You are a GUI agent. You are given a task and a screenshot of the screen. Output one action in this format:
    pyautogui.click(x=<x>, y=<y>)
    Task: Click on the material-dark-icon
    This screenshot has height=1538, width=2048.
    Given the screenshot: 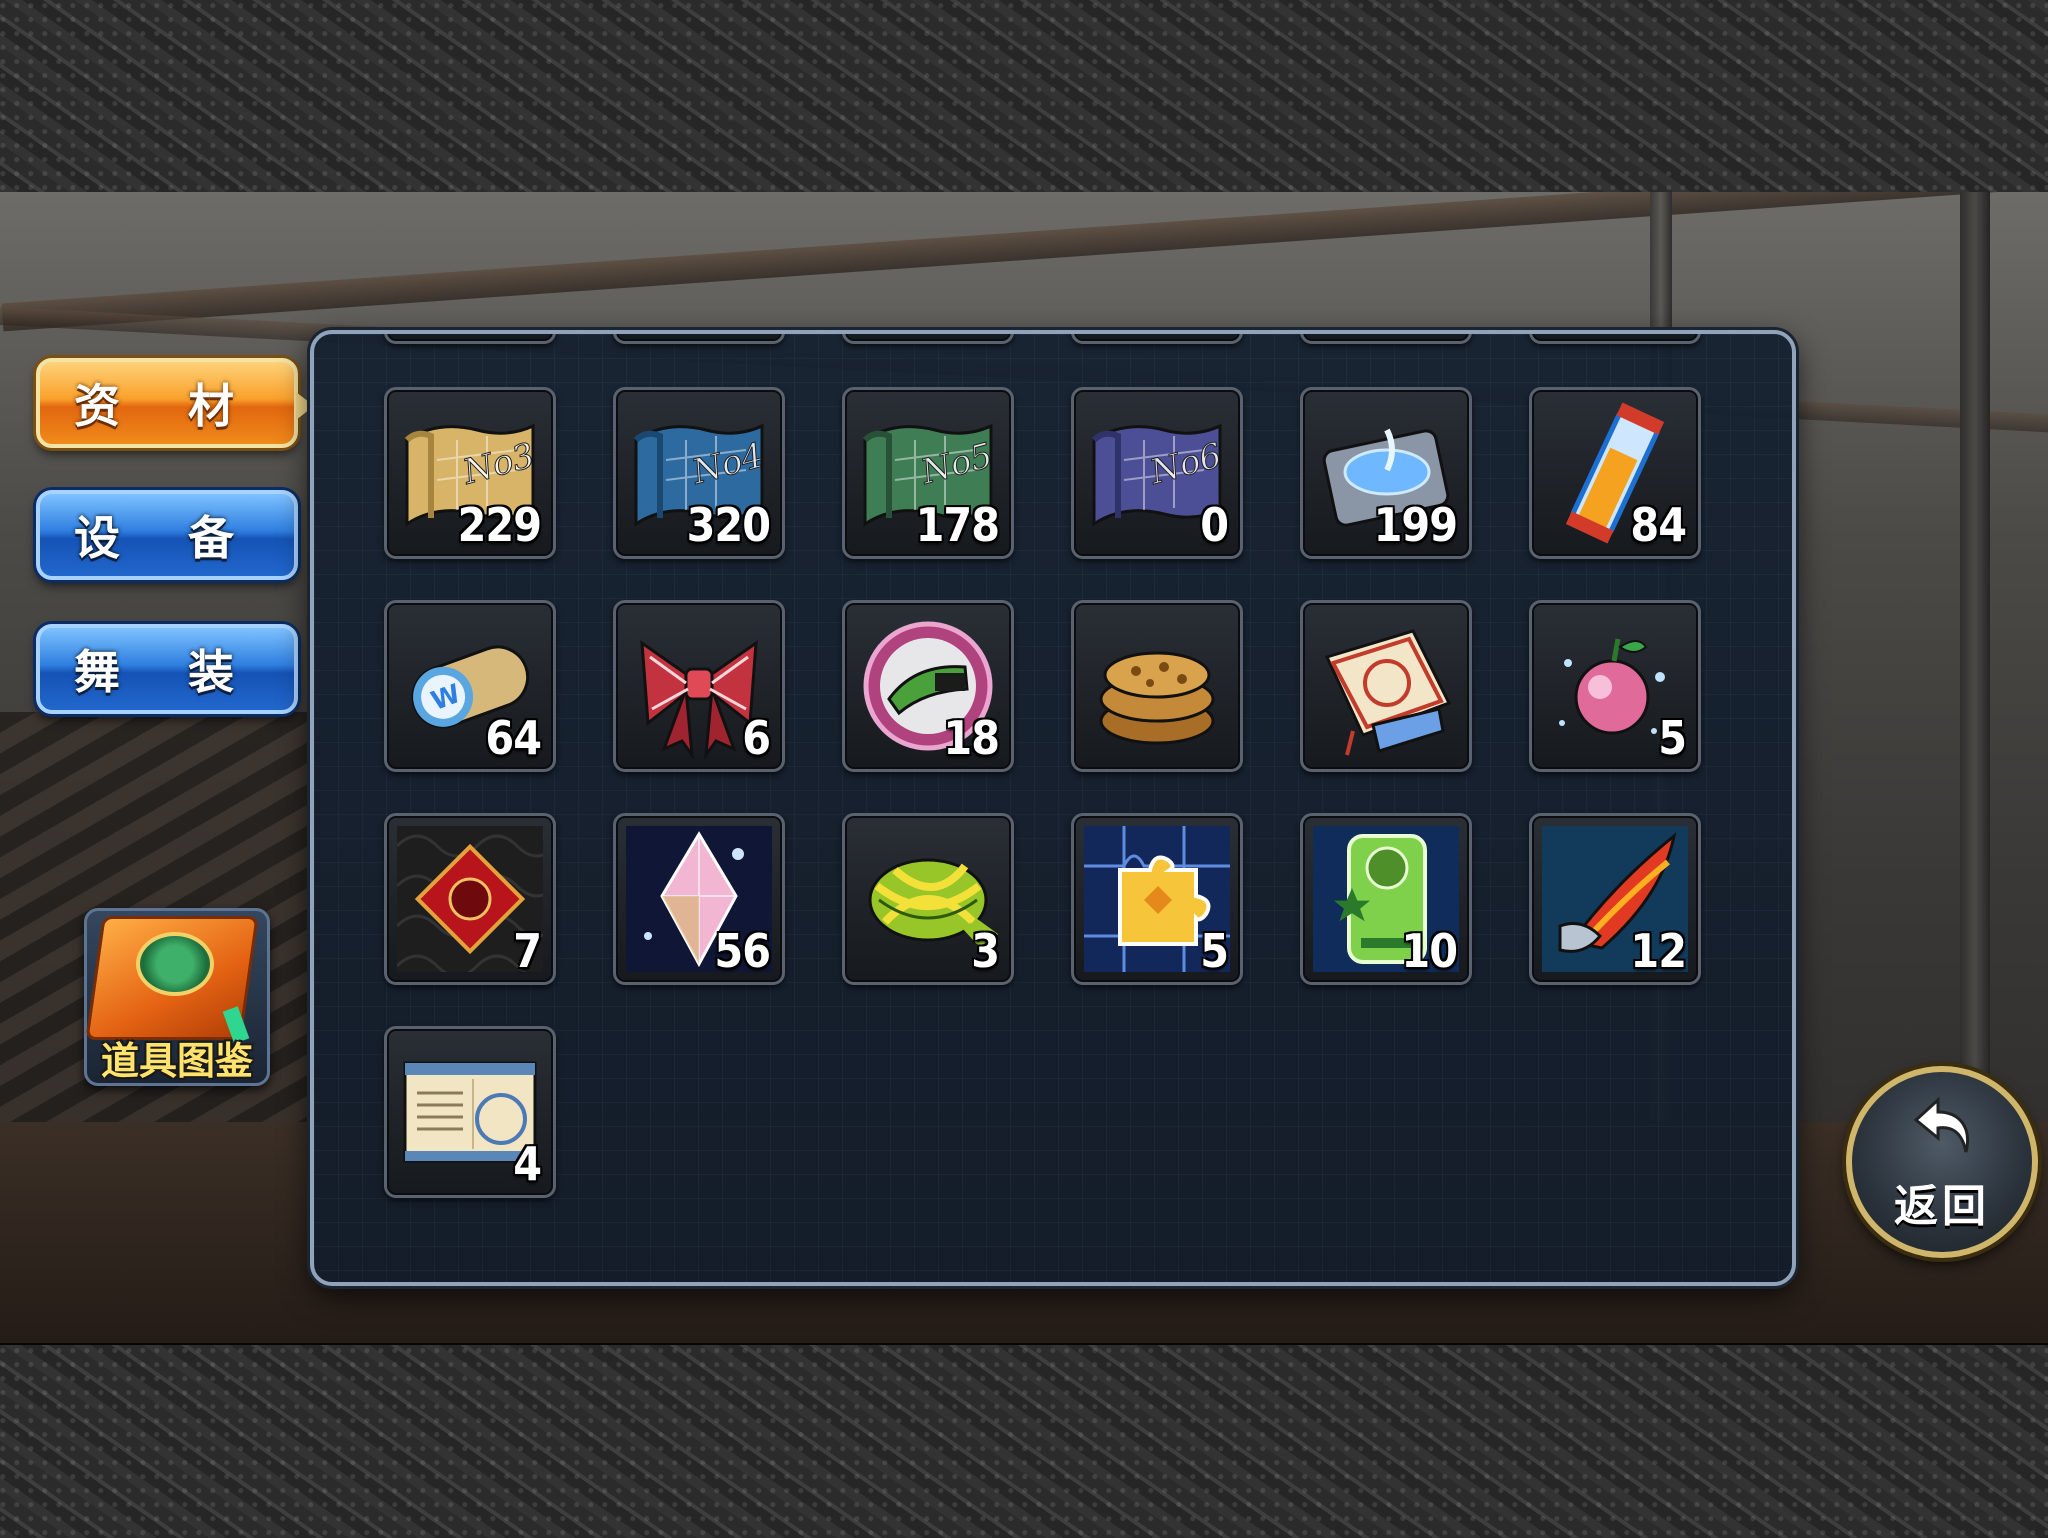 What is the action you would take?
    pyautogui.click(x=699, y=330)
    